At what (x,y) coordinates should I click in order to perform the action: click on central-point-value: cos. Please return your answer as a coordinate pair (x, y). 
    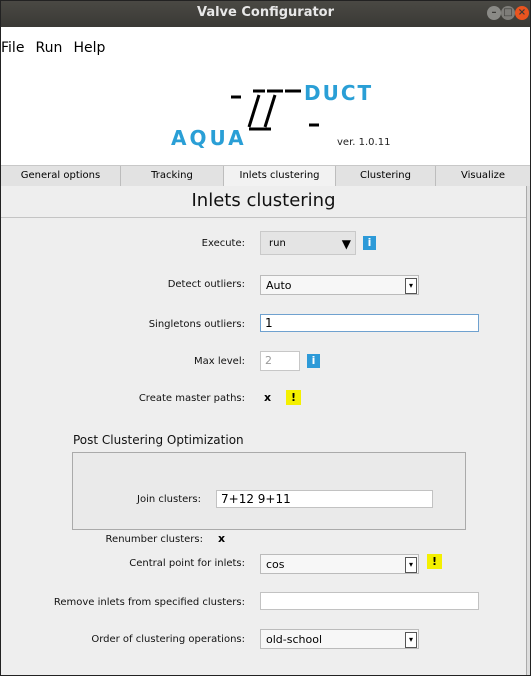
    Looking at the image, I should click on (275, 564).